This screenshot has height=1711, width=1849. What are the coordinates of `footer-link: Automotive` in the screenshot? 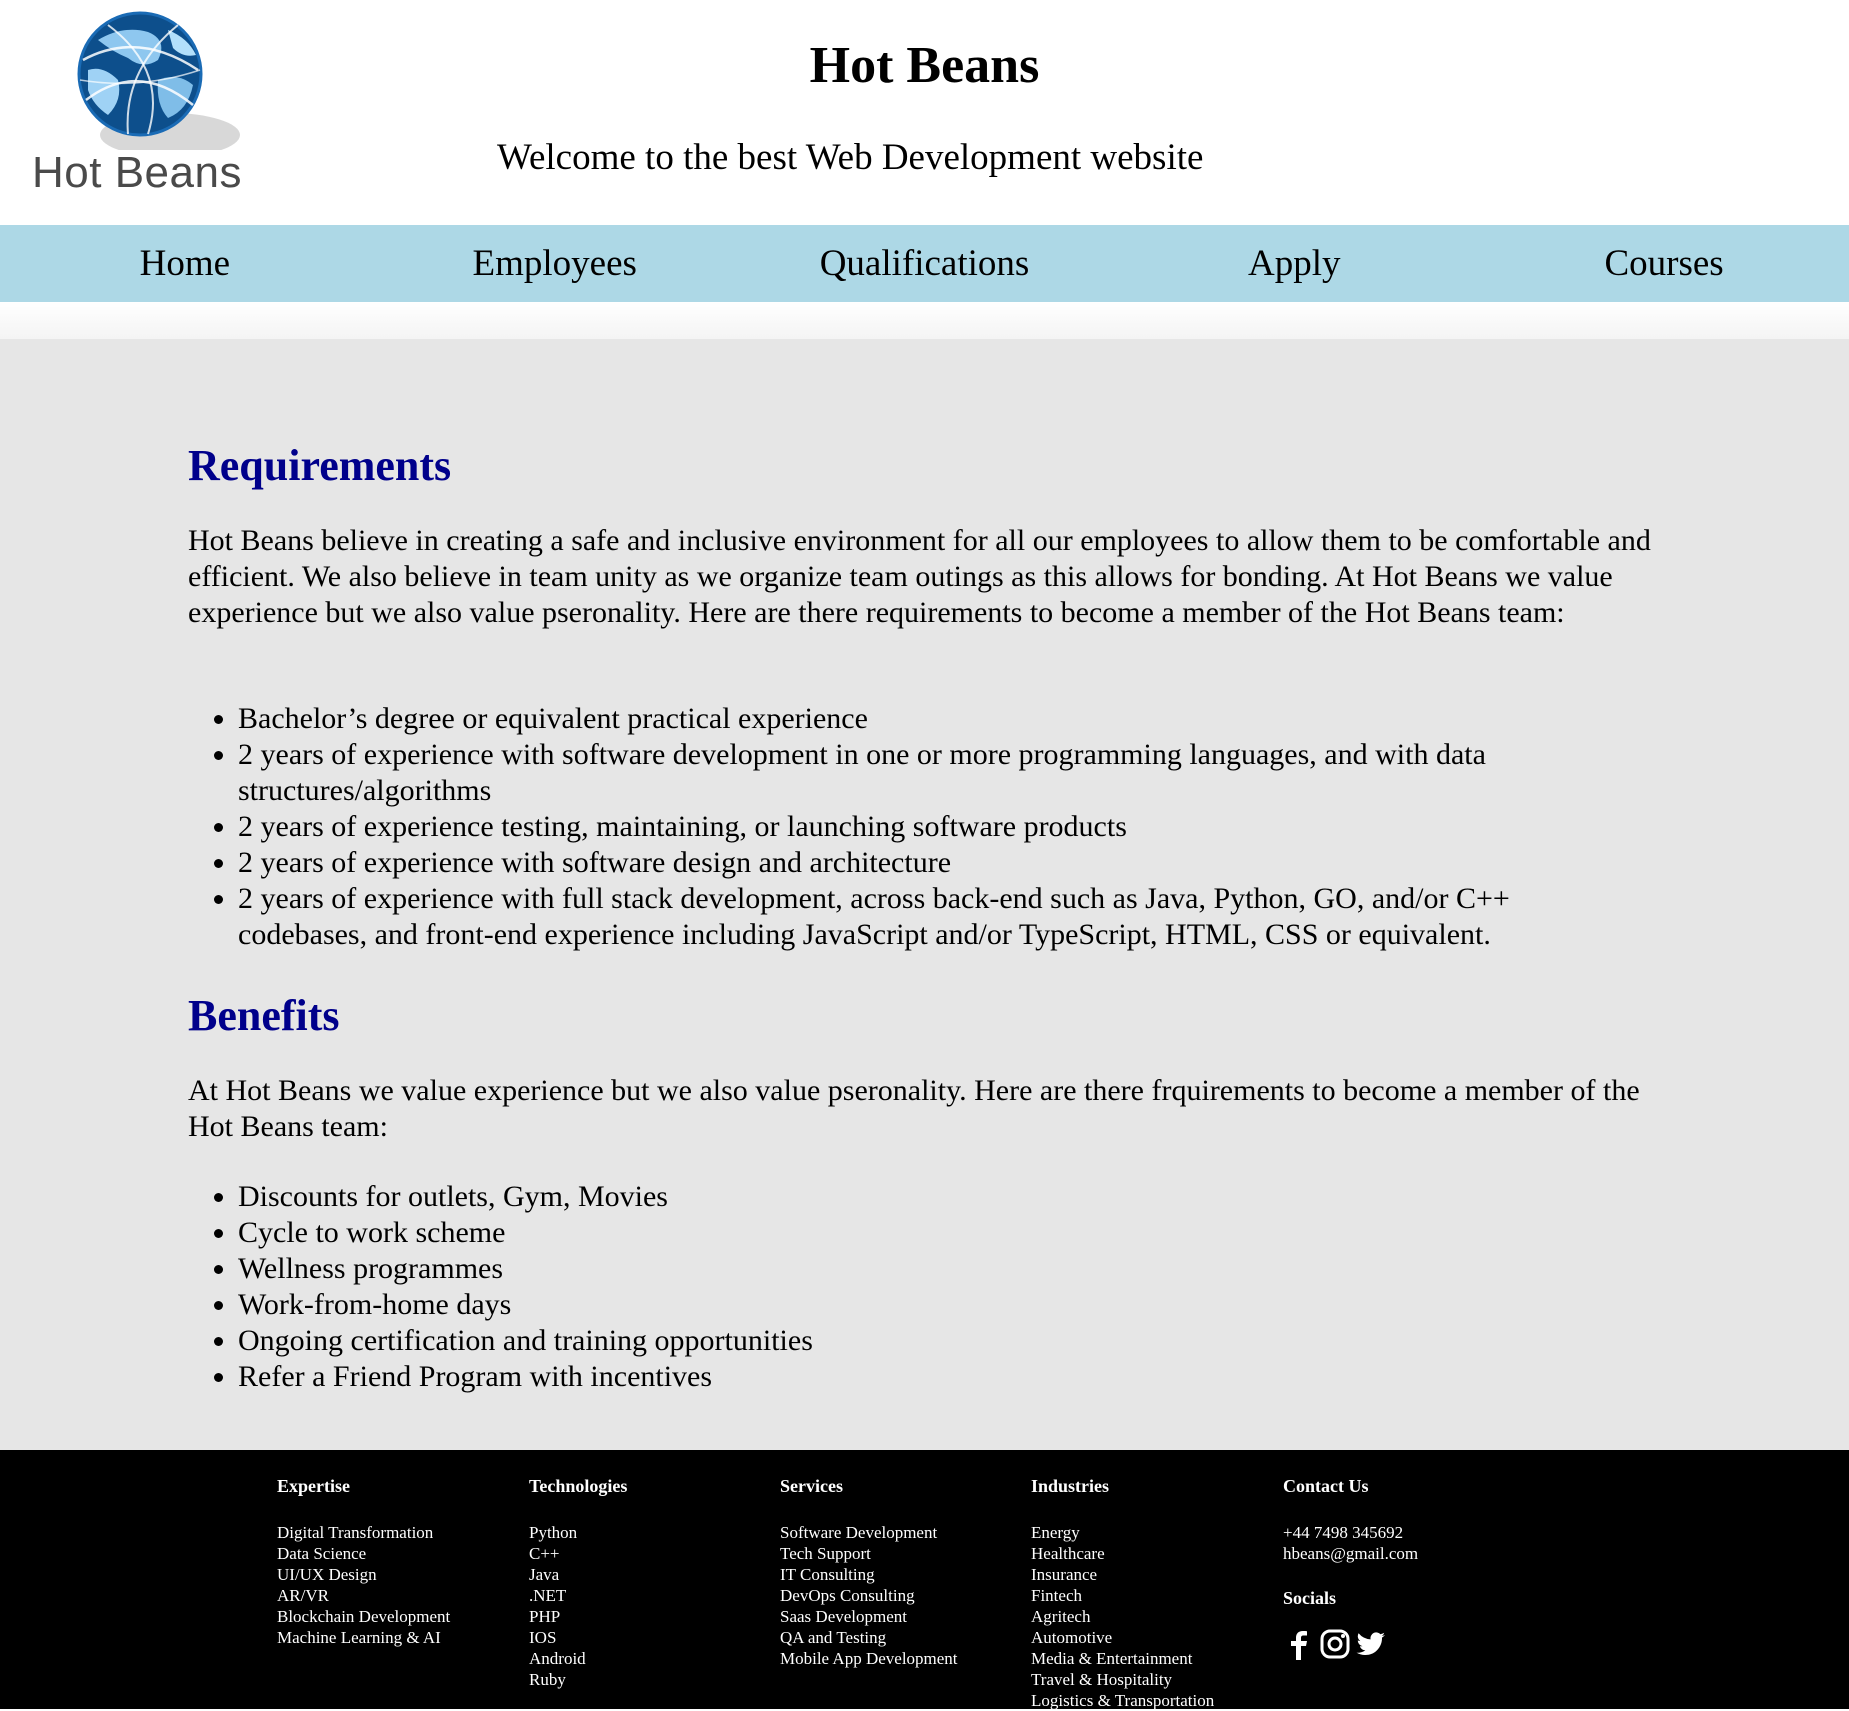 It's located at (1122, 1637).